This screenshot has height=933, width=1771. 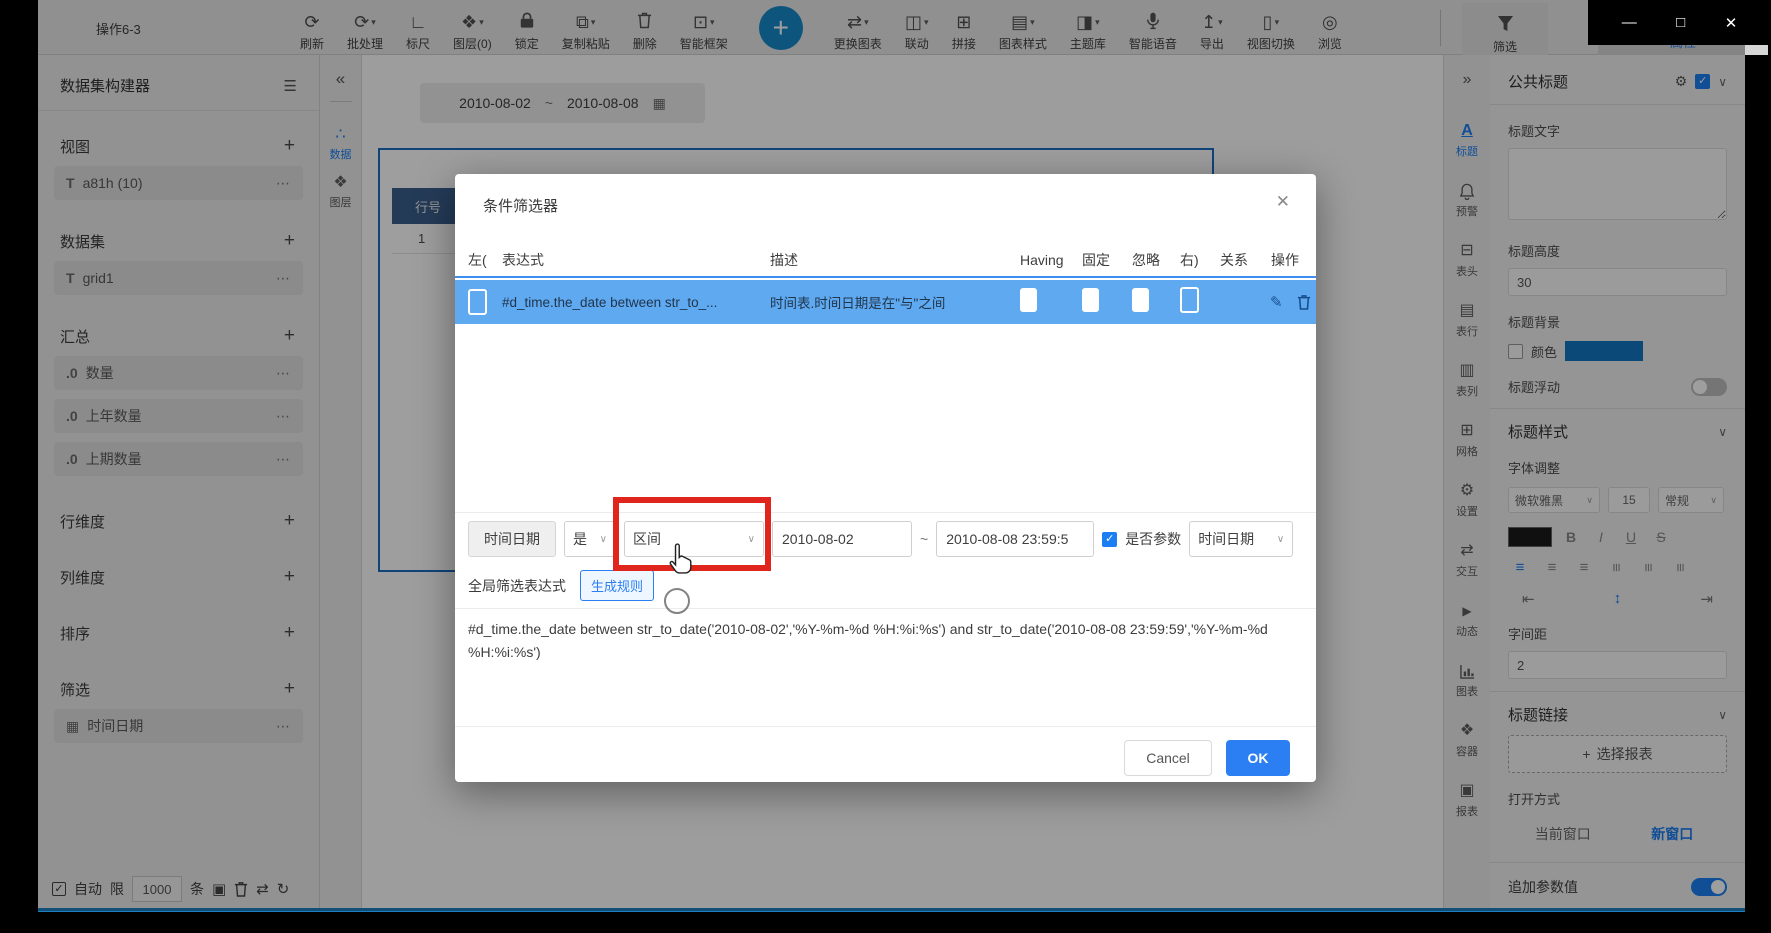 I want to click on italic-button: I, so click(x=1601, y=537).